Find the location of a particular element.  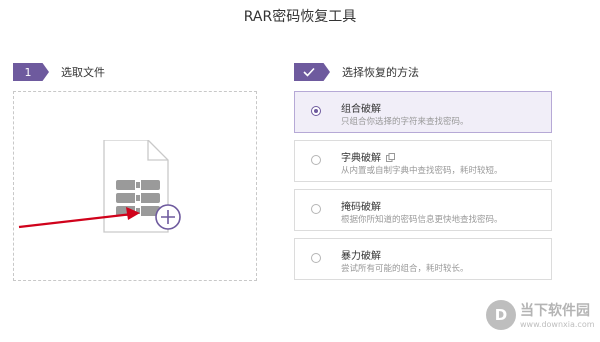

method-dictionary-desc: 从内置或自制字典中查找密码，耗时较短。 is located at coordinates (422, 171).